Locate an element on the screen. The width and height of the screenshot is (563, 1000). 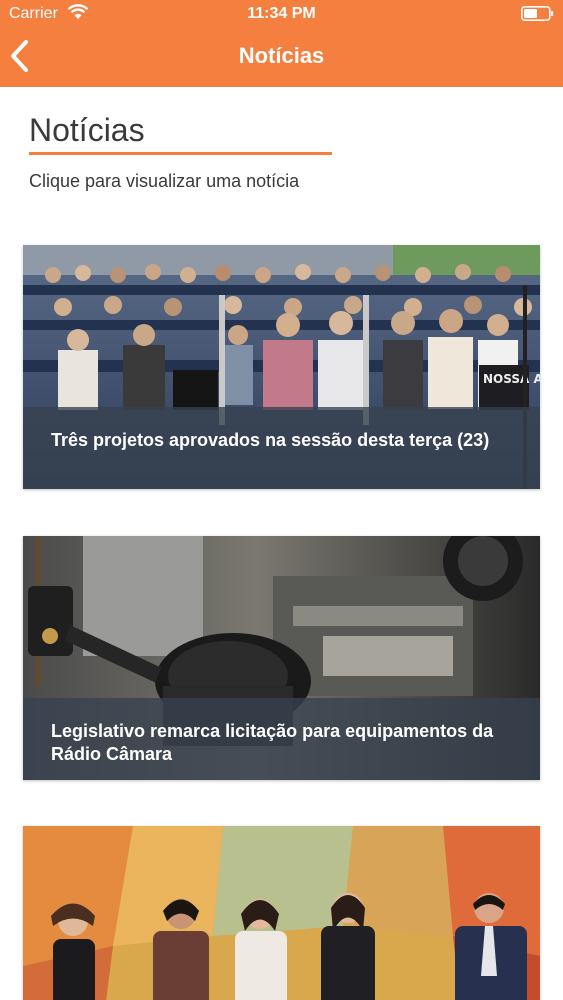
navigation-bar: Carrier 11:34 PM Notícias is located at coordinates (281, 43).